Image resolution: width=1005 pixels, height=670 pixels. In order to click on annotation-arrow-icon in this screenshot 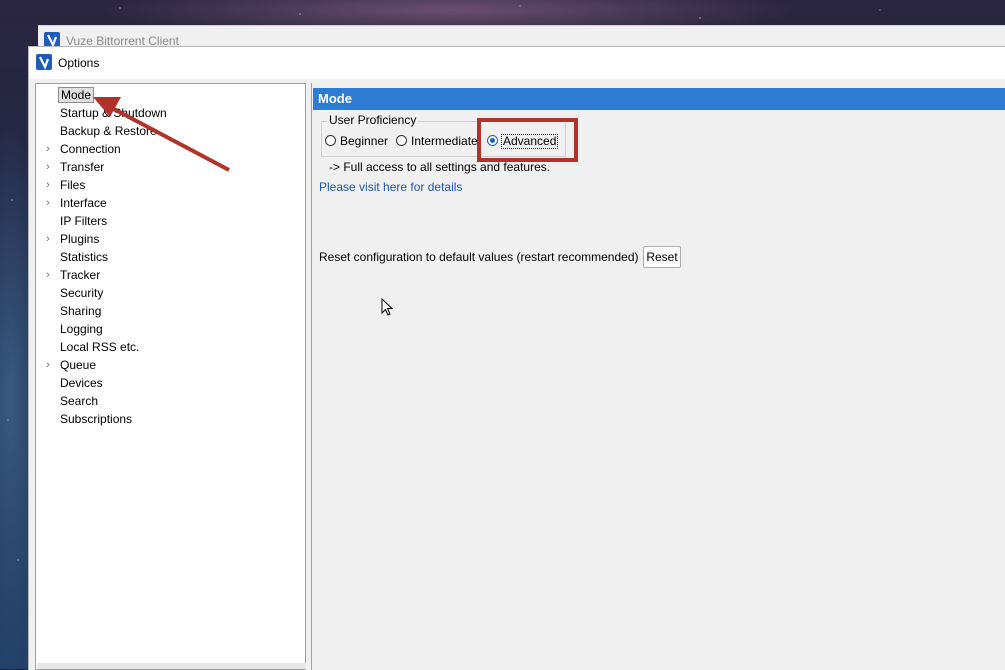, I will do `click(161, 134)`.